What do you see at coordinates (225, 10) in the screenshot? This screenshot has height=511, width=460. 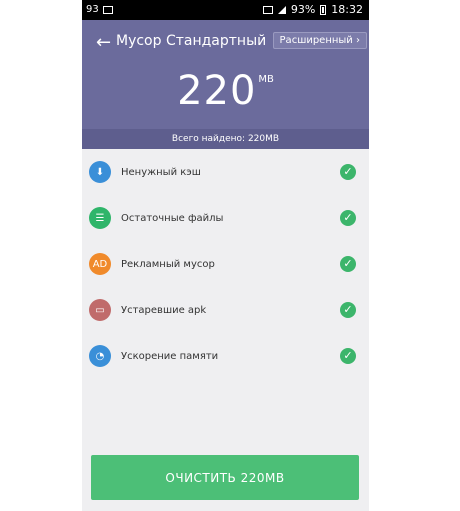 I see `status-bar: 93 93% 18:32` at bounding box center [225, 10].